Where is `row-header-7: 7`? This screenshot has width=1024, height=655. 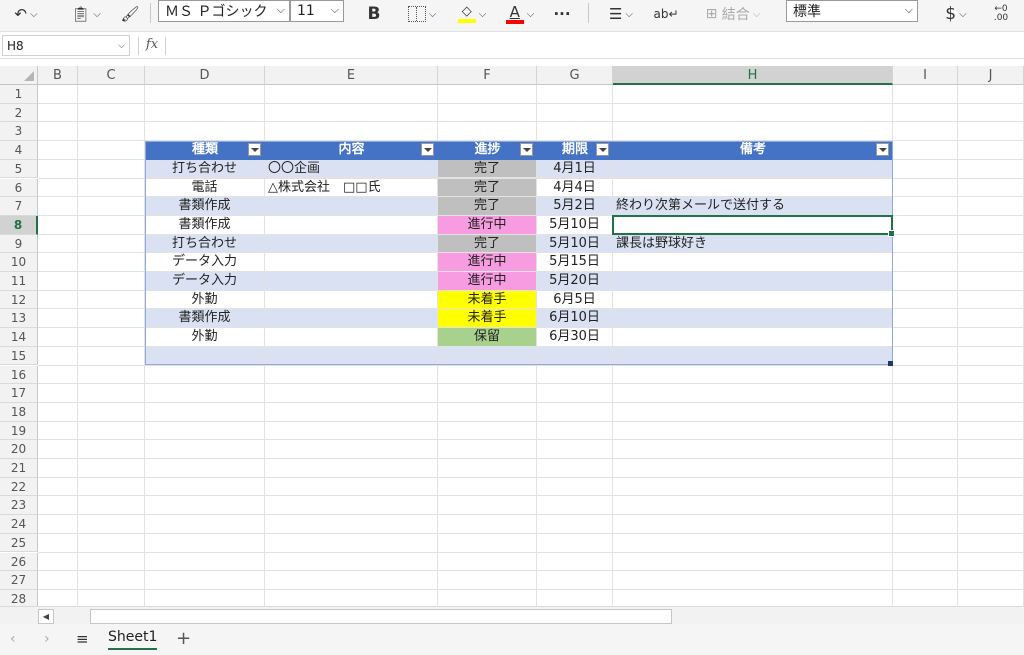 row-header-7: 7 is located at coordinates (19, 206).